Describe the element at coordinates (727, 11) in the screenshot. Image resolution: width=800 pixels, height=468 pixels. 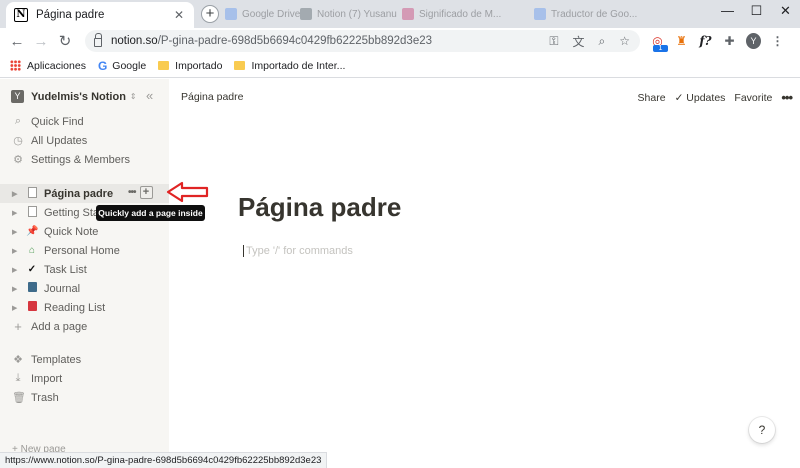
I see `minimize-icon: —` at that location.